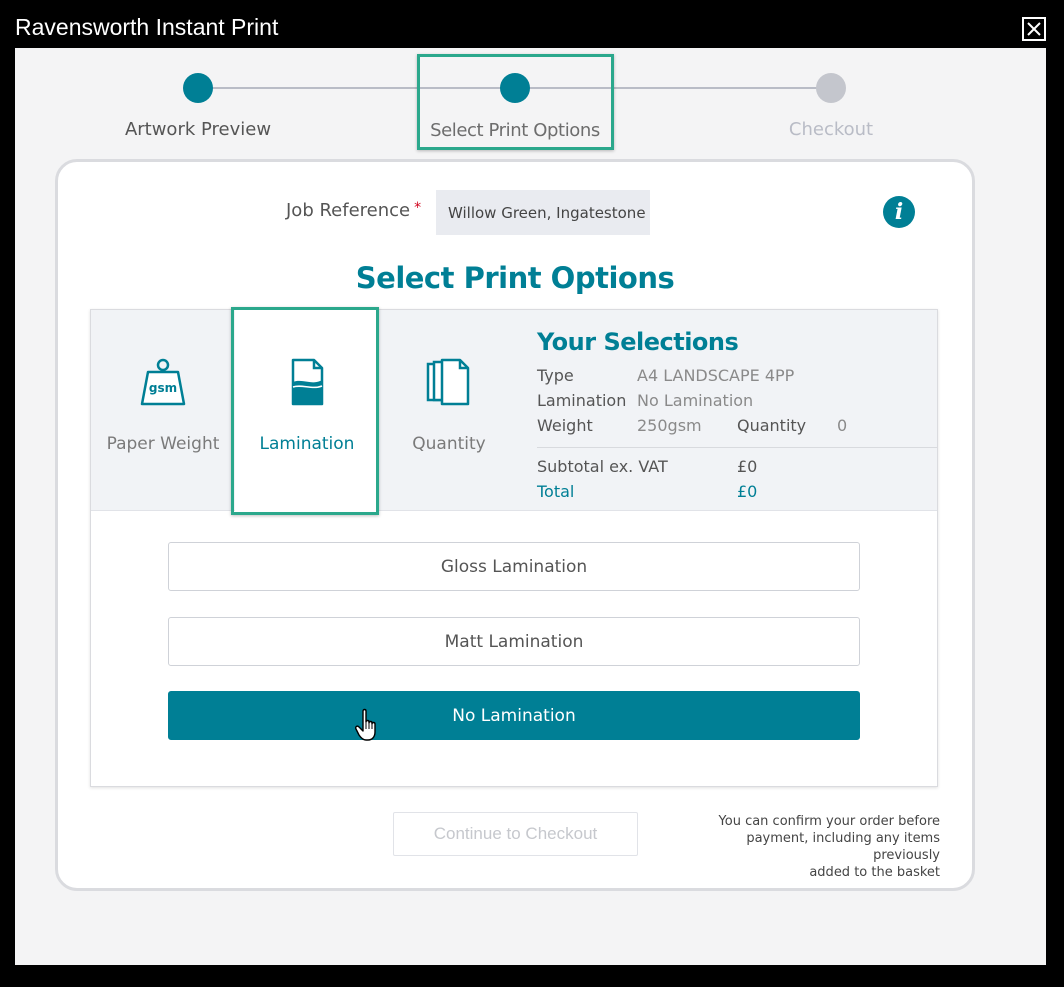 Image resolution: width=1064 pixels, height=987 pixels. What do you see at coordinates (514, 566) in the screenshot?
I see `gloss-lamination-button: Gloss Lamination` at bounding box center [514, 566].